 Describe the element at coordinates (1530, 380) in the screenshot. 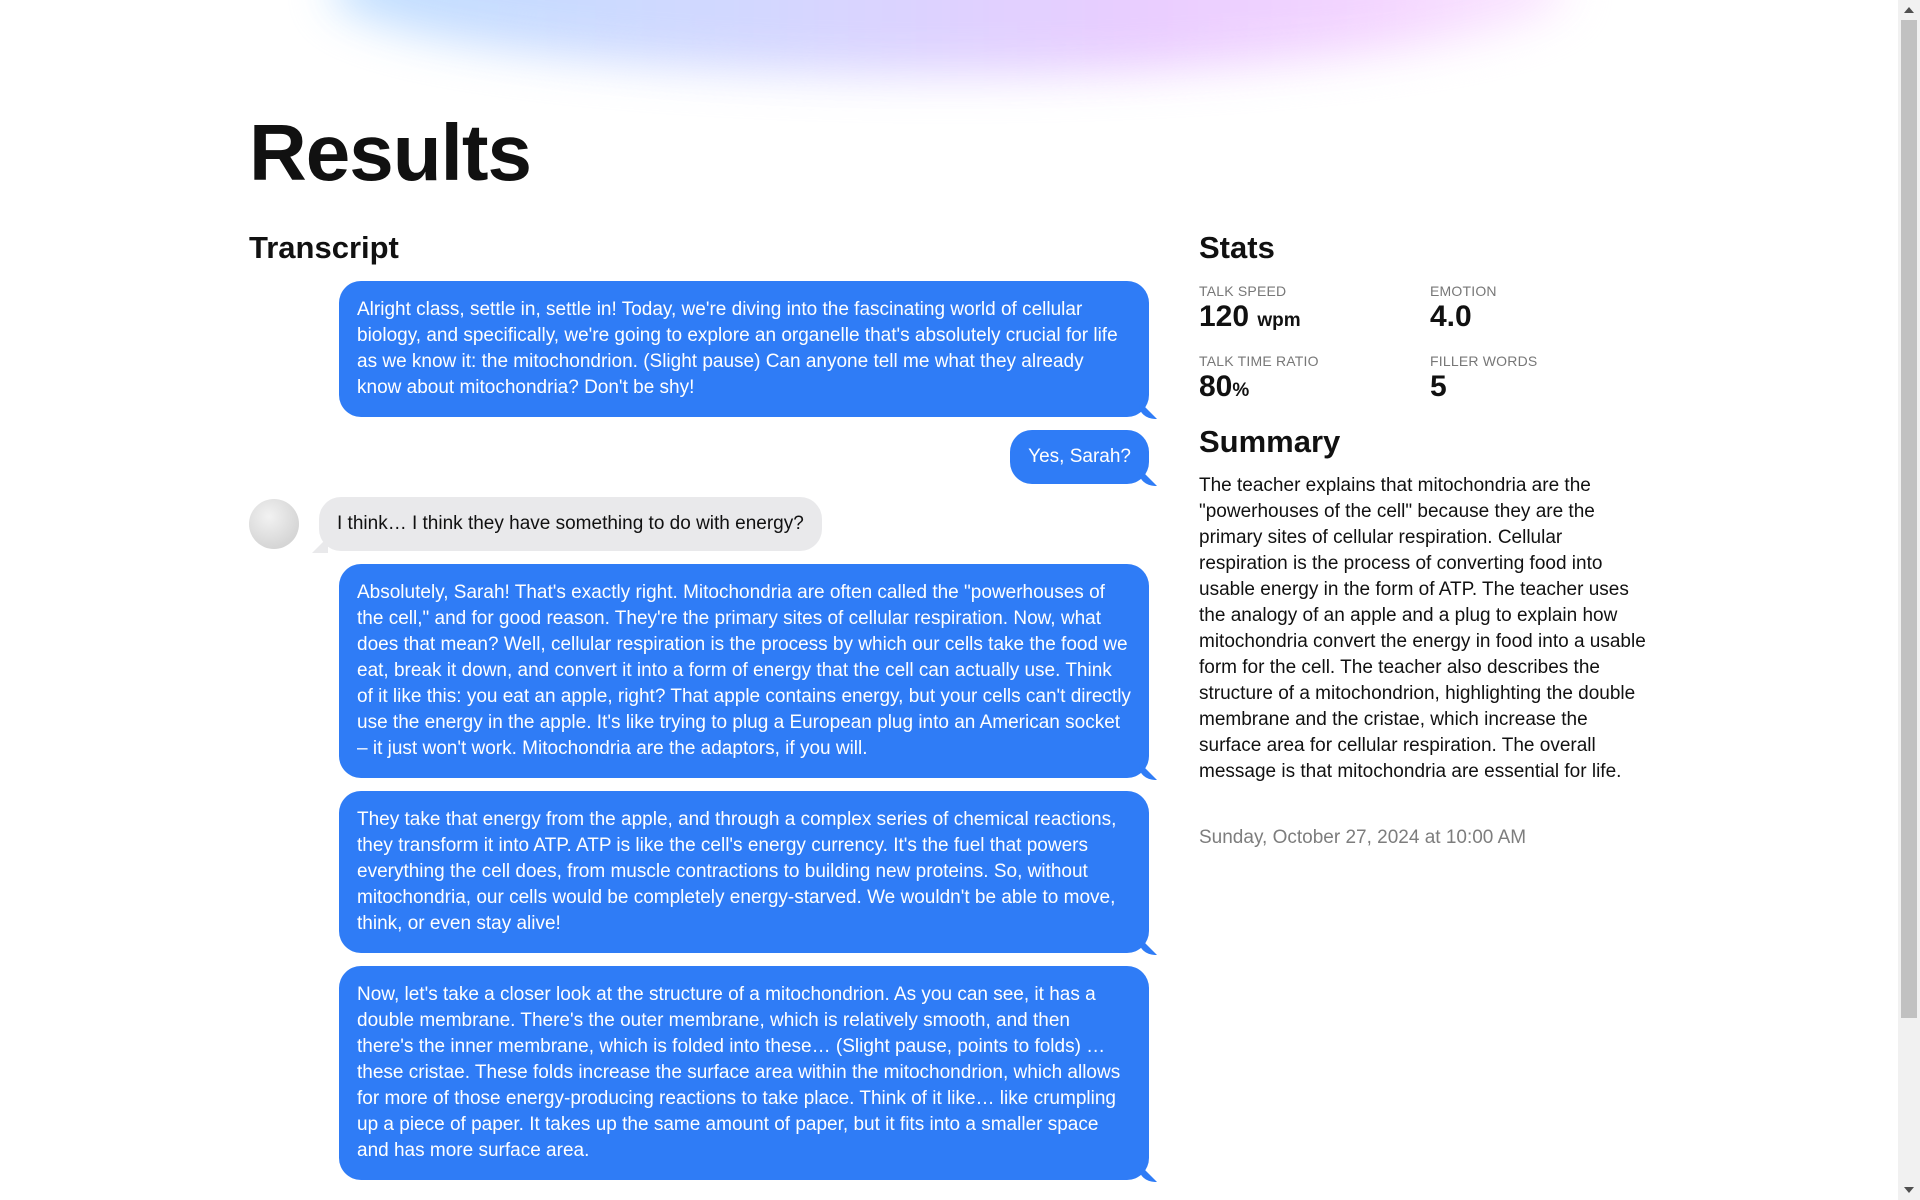

I see `stat-filler-words: FILLER WORDS 5` at that location.